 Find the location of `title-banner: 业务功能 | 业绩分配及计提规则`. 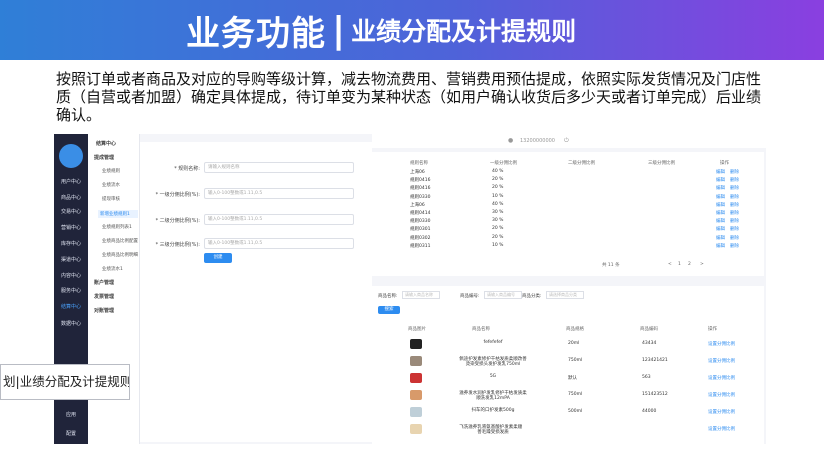

title-banner: 业务功能 | 业绩分配及计提规则 is located at coordinates (412, 30).